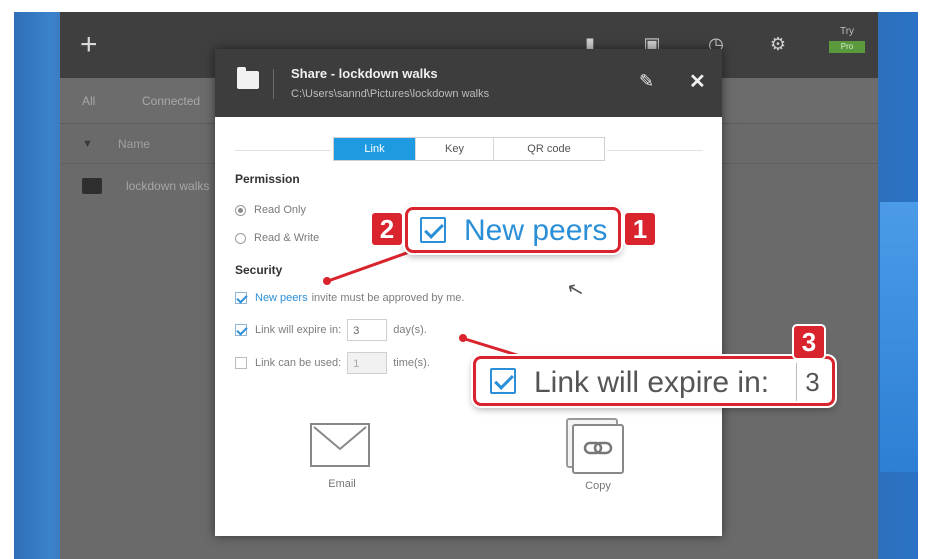 The height and width of the screenshot is (559, 934). What do you see at coordinates (168, 186) in the screenshot?
I see `file-name: lockdown walks` at bounding box center [168, 186].